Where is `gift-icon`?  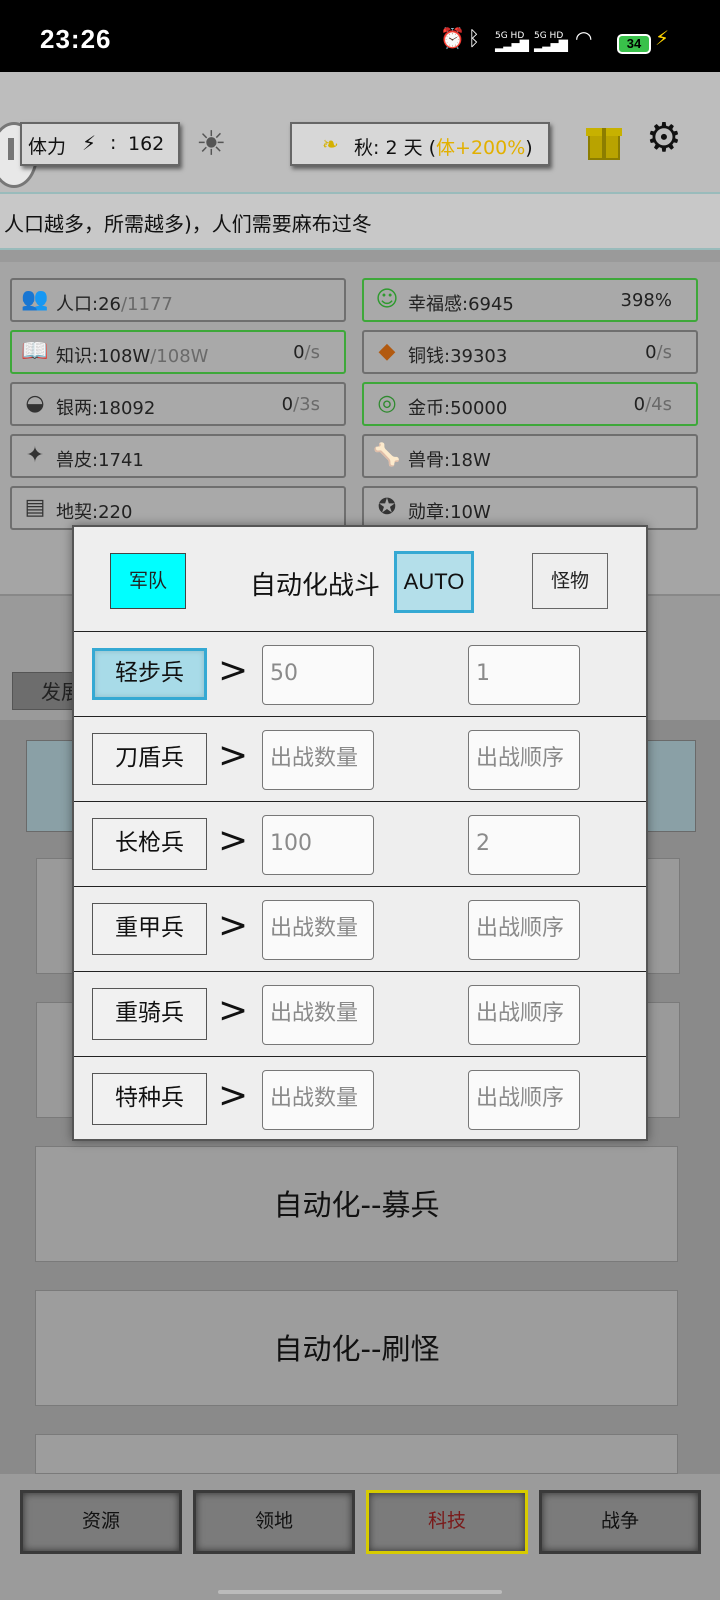
gift-icon is located at coordinates (604, 141).